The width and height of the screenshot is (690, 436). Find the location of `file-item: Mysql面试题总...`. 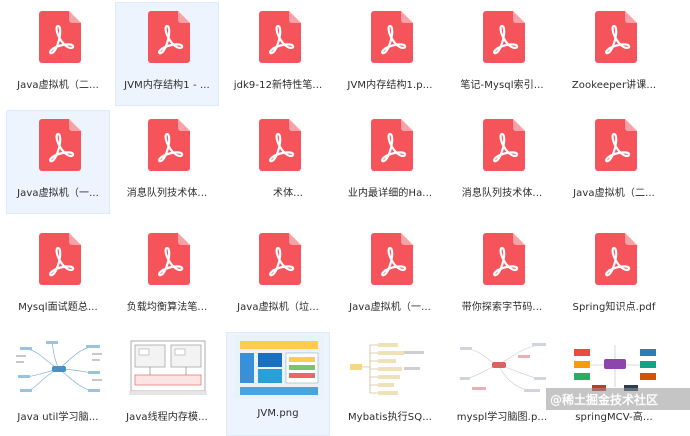

file-item: Mysql面试题总... is located at coordinates (58, 276).